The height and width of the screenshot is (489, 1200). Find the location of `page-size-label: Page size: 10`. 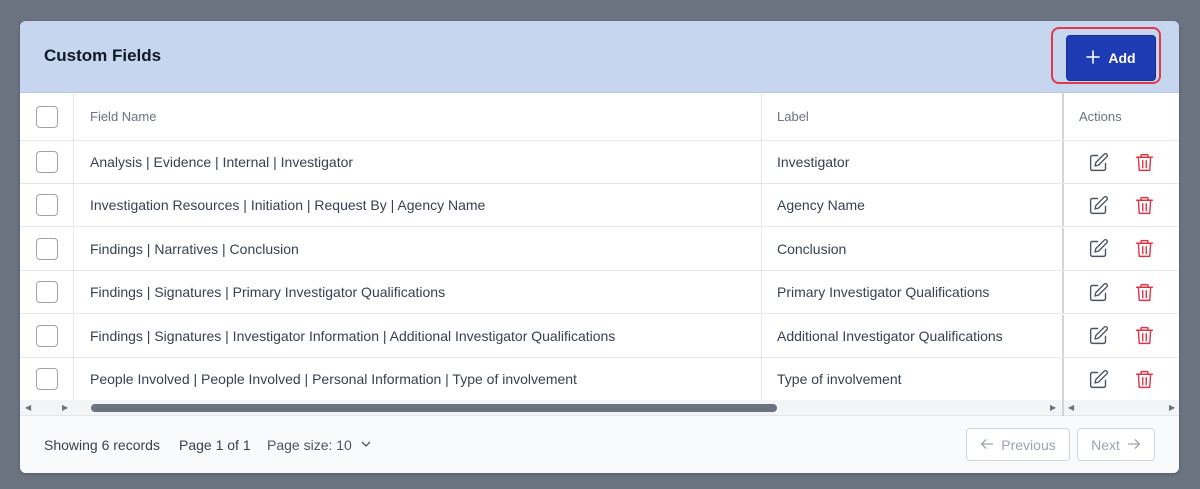

page-size-label: Page size: 10 is located at coordinates (309, 445).